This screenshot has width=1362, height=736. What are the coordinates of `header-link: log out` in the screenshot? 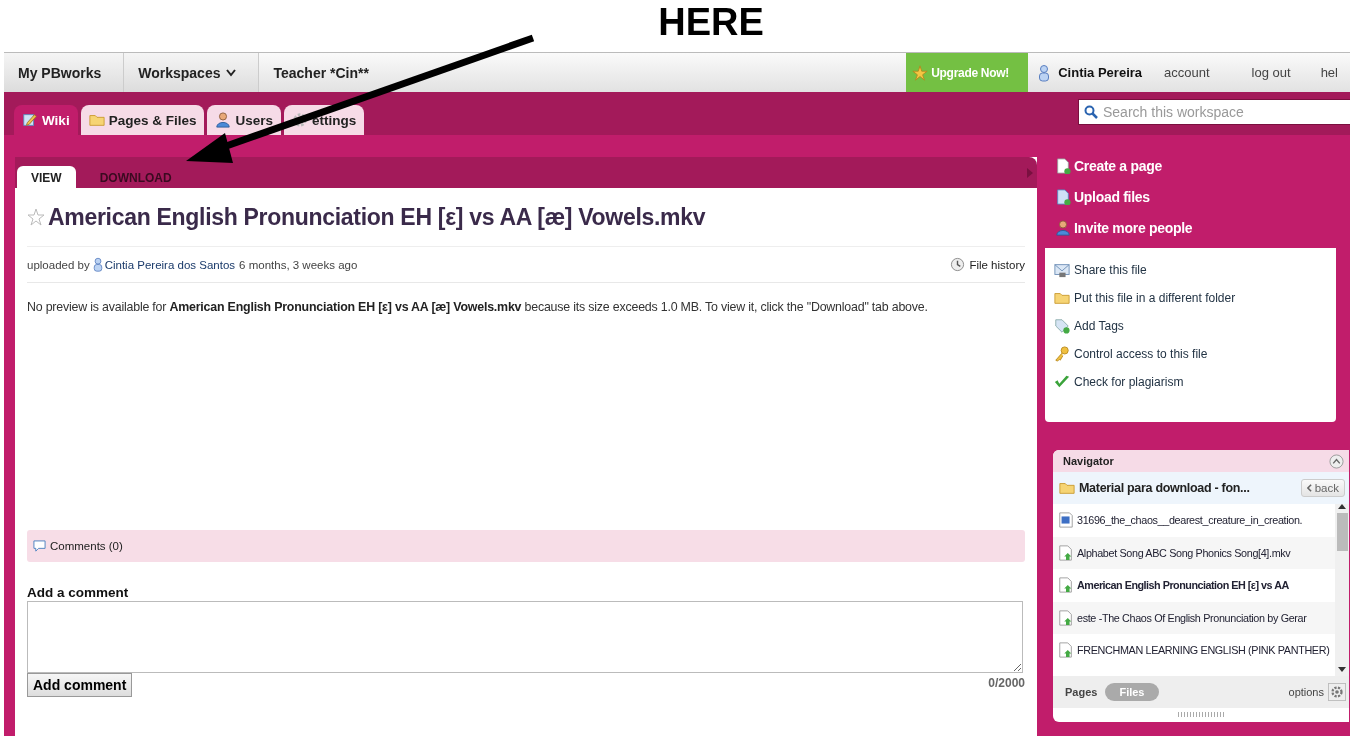 It's located at (1265, 72).